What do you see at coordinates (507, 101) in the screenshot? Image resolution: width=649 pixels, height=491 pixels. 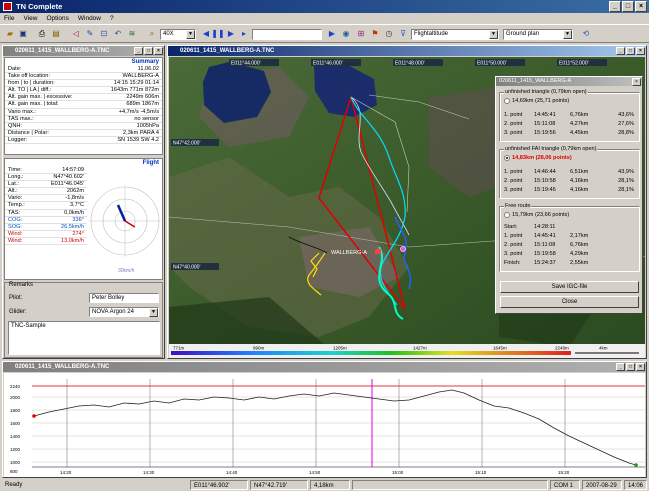 I see `radio-icon` at bounding box center [507, 101].